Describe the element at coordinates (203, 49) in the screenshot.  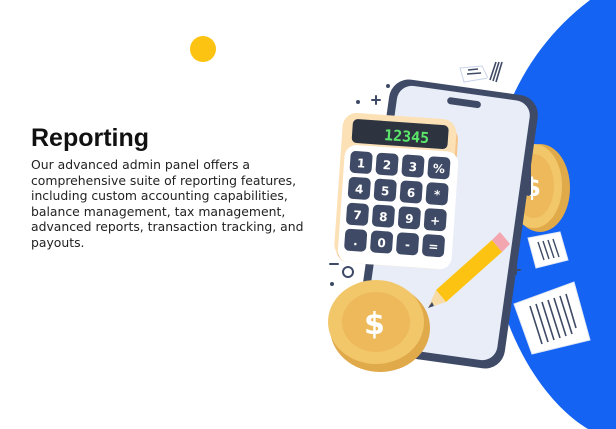
I see `yellow-dot-decoration` at that location.